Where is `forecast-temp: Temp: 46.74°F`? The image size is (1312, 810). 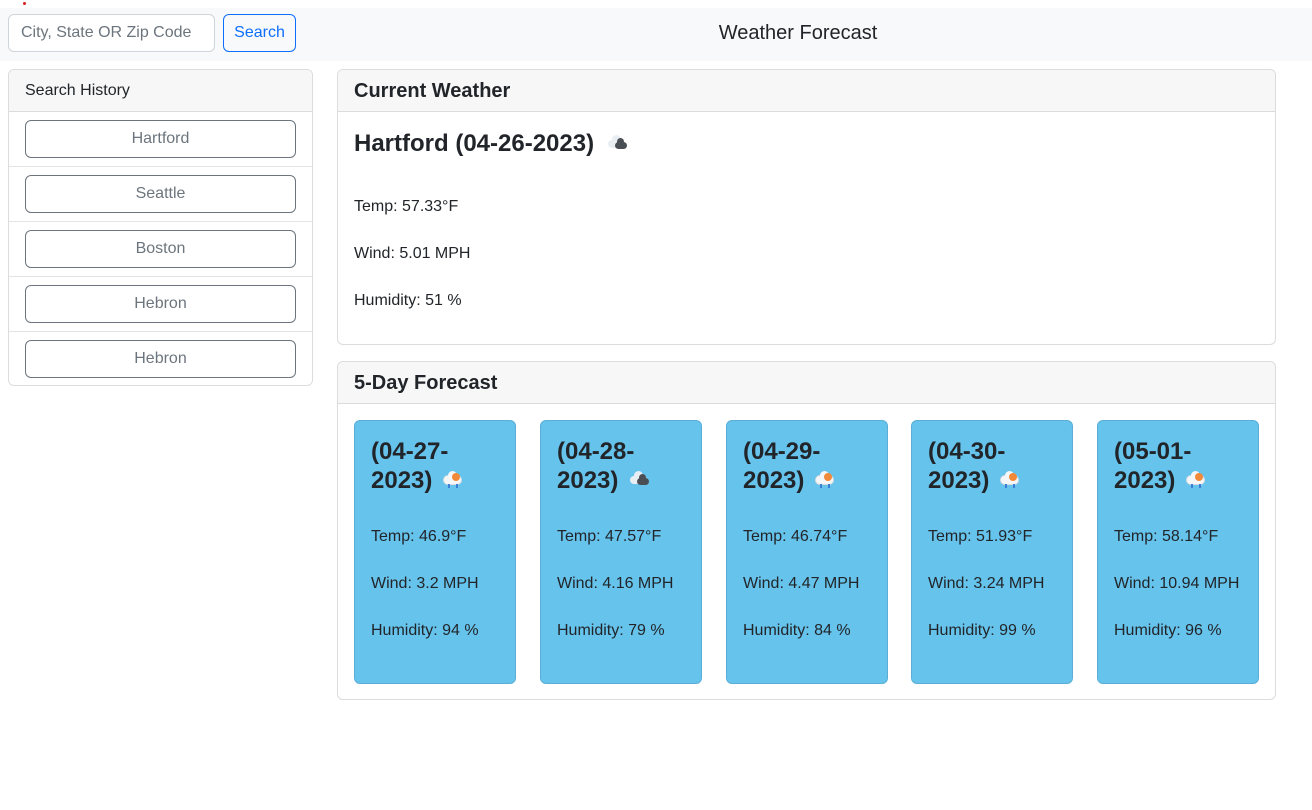 forecast-temp: Temp: 46.74°F is located at coordinates (795, 536).